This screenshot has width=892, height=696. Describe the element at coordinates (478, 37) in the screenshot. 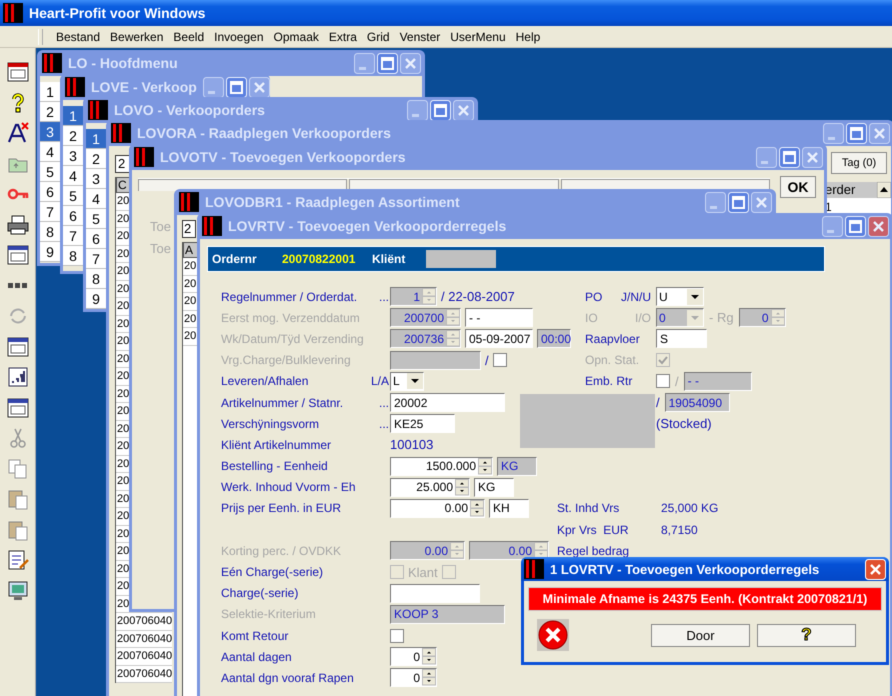

I see `menu-item: UserMenu` at that location.